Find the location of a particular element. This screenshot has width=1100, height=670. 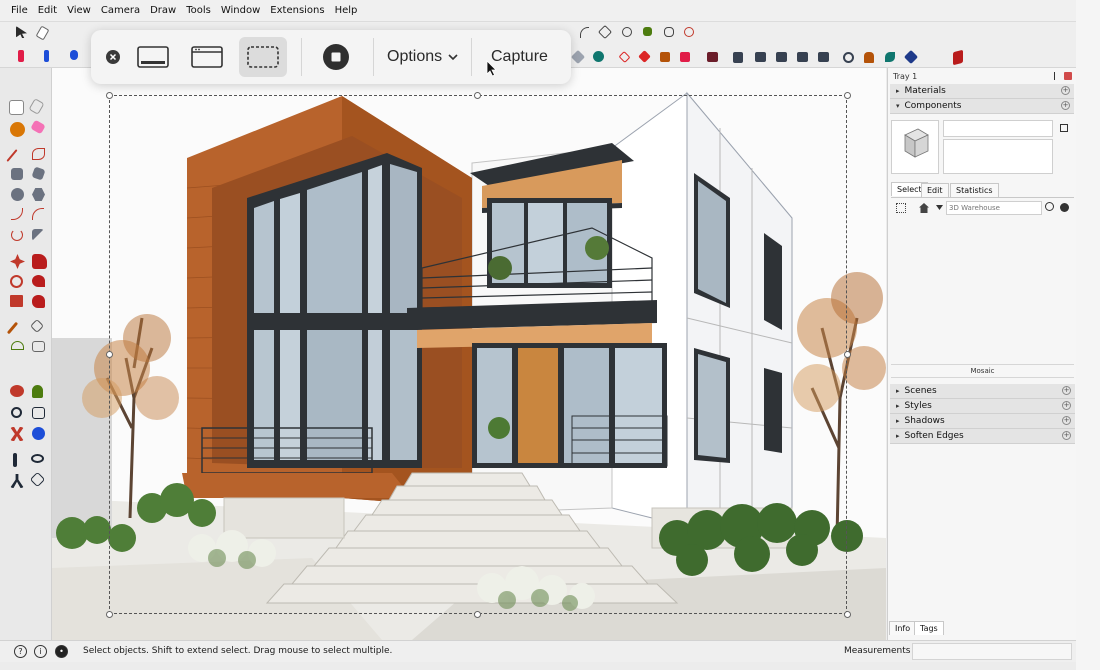

walk-tool-icon is located at coordinates (869, 57).